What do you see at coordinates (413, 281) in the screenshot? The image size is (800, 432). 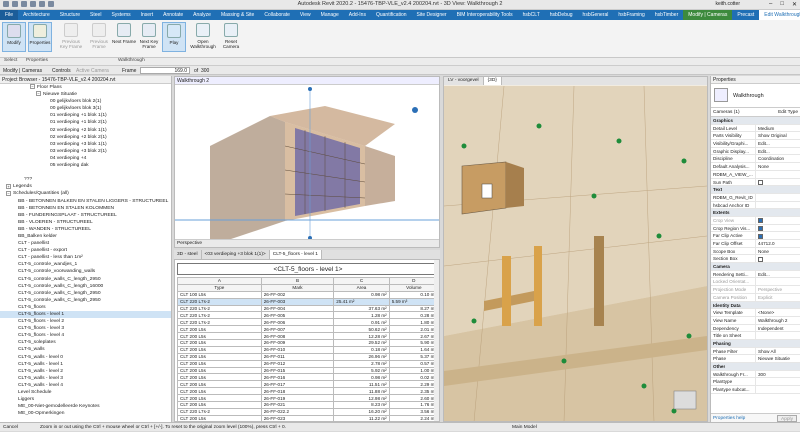 I see `table-cell: D` at bounding box center [413, 281].